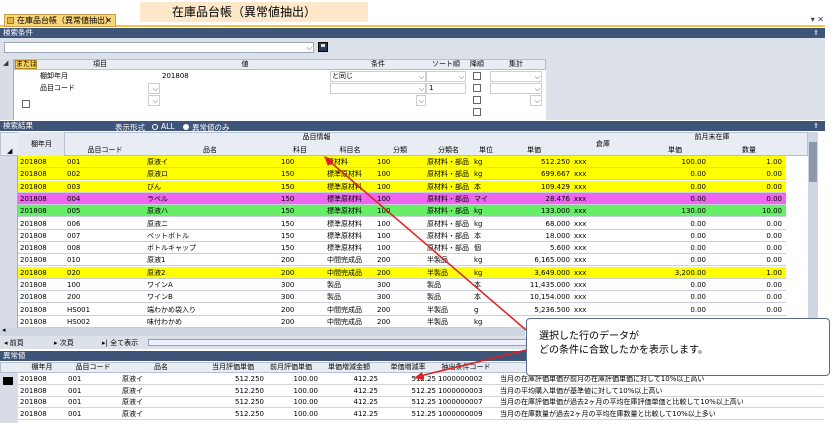 The height and width of the screenshot is (434, 838). I want to click on arrow-to-result-row, so click(427, 245).